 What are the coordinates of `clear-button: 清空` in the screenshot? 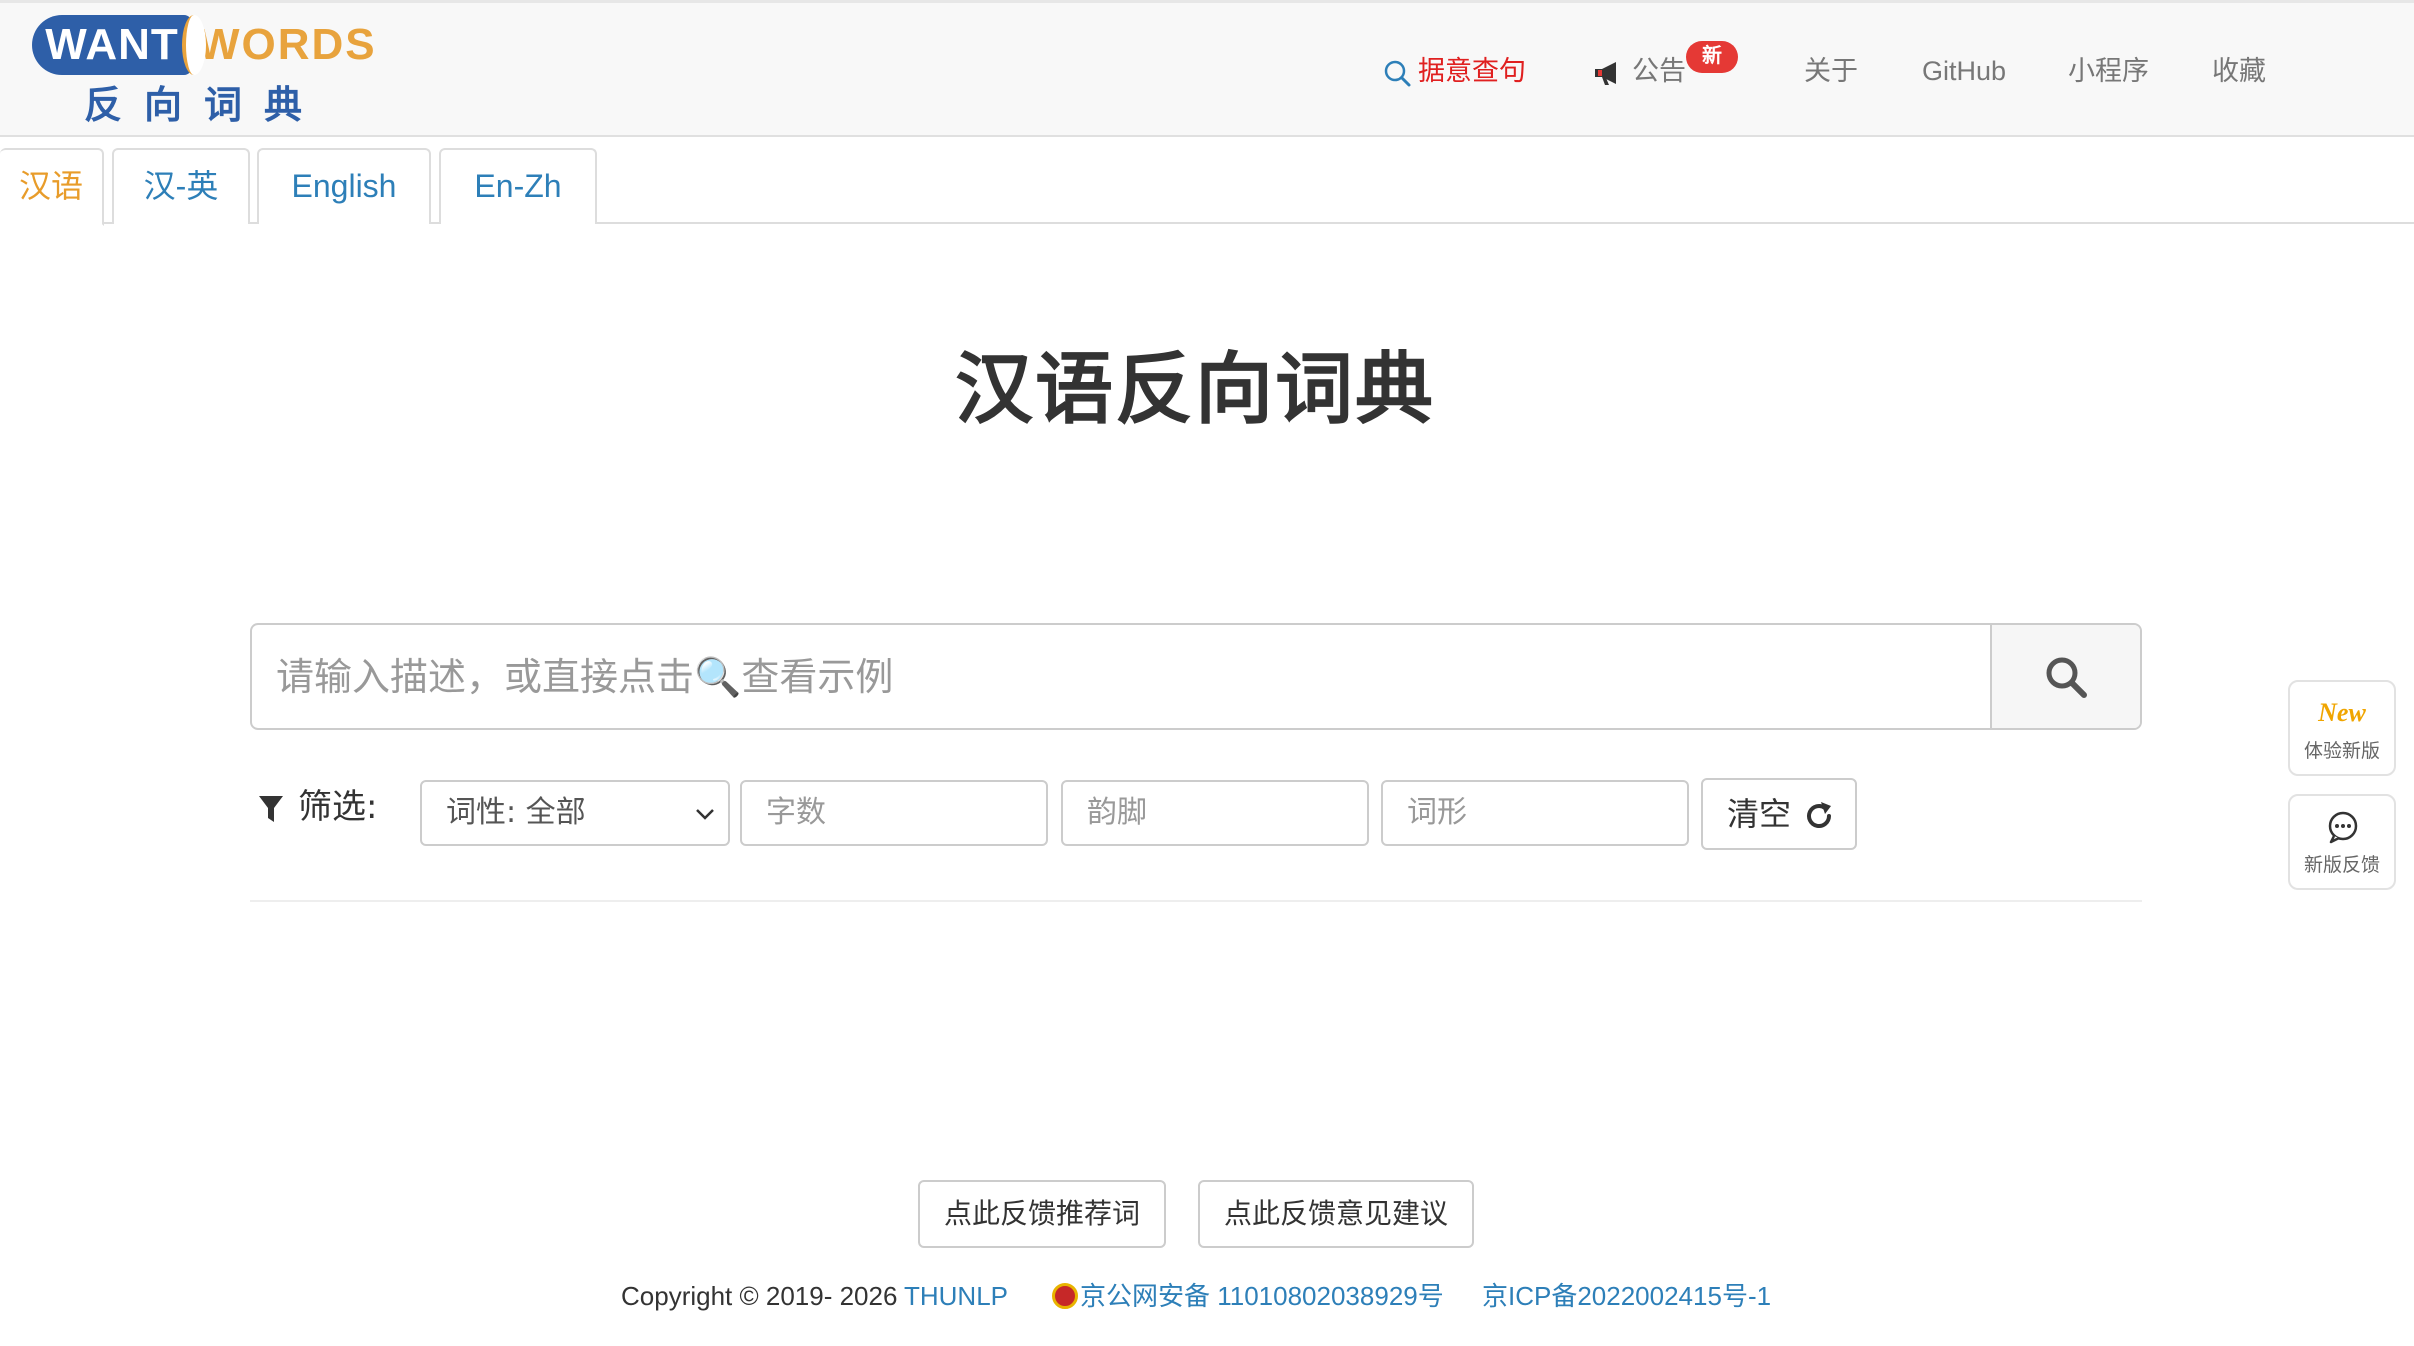 It's located at (1779, 814).